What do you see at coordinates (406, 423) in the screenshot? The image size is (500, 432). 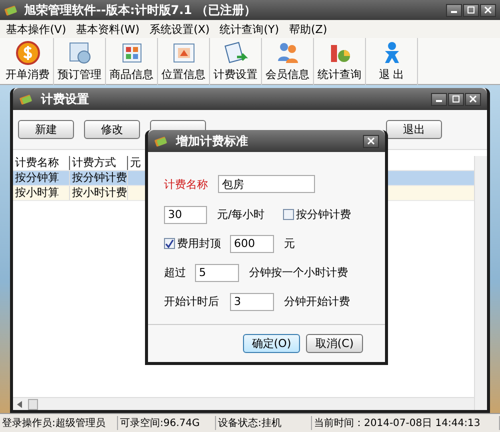 I see `status-text: 当前时间：2014-07-08日 14:44:13` at bounding box center [406, 423].